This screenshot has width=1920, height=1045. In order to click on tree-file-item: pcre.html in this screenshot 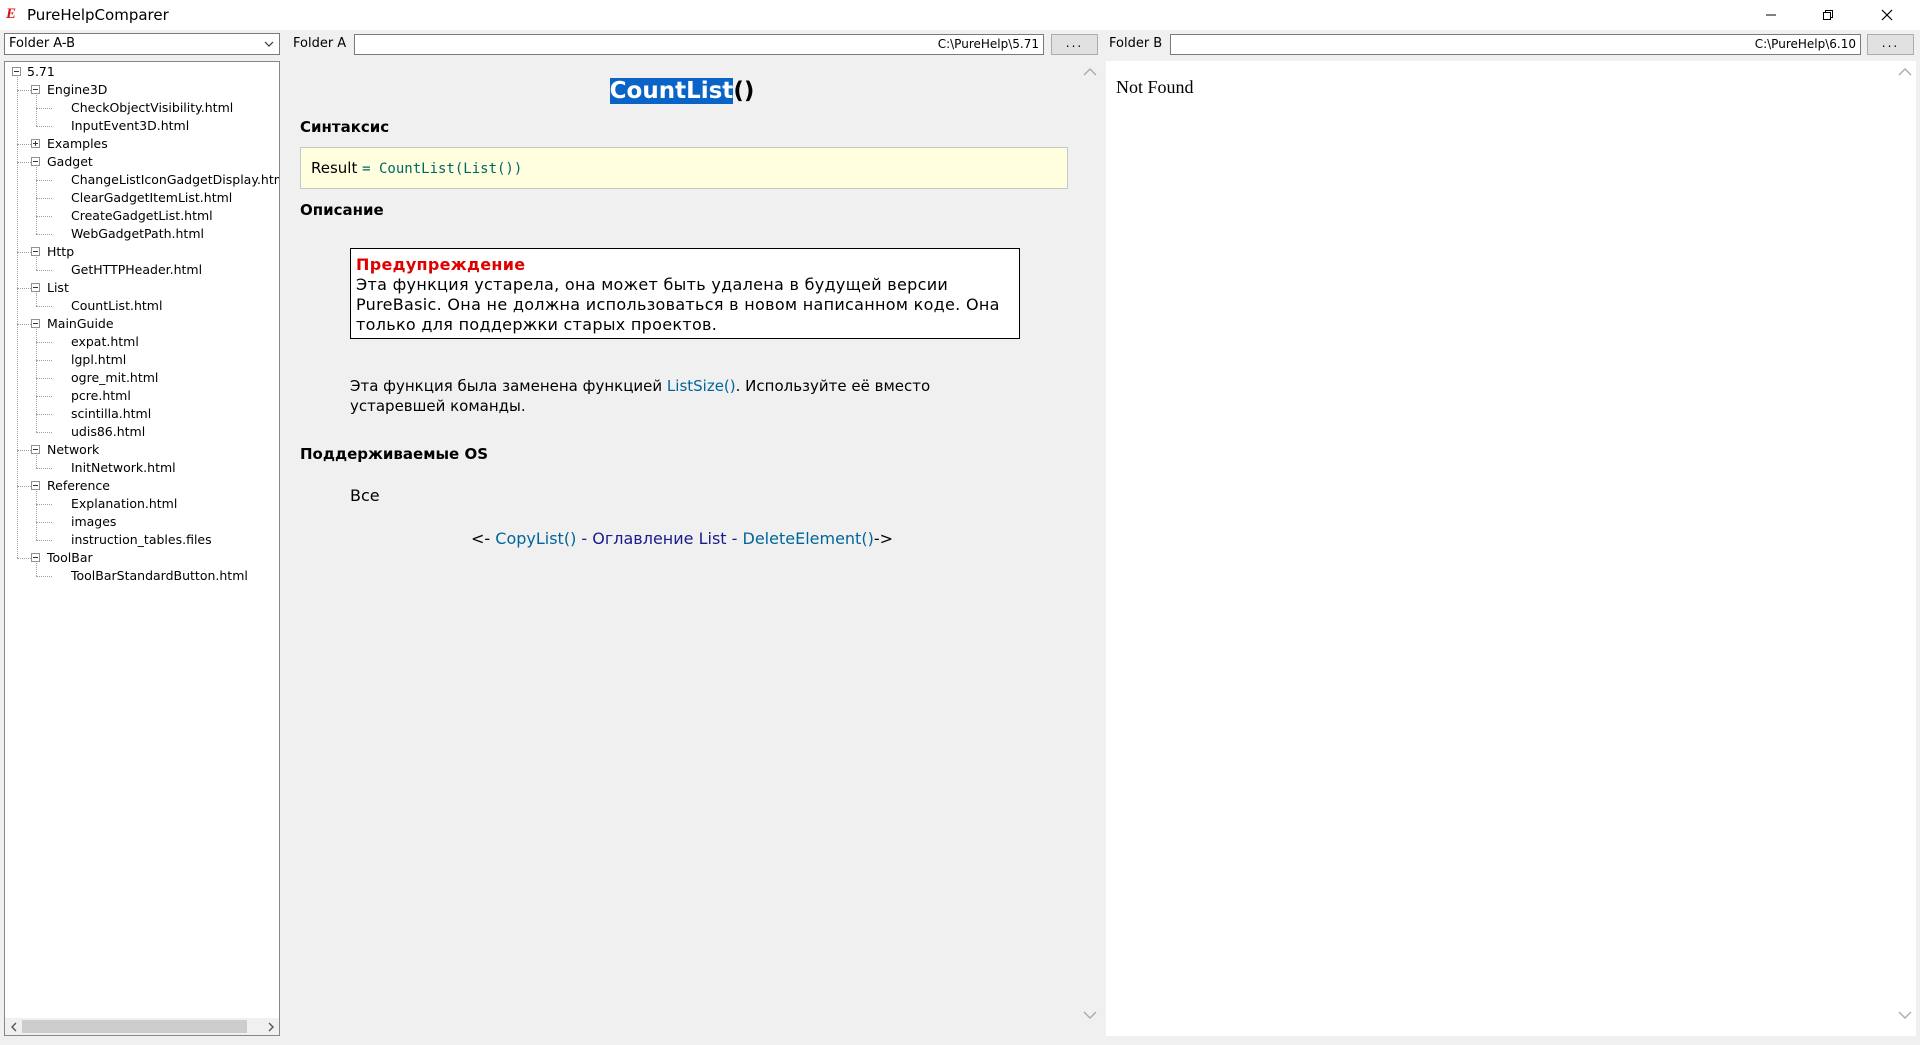, I will do `click(101, 396)`.